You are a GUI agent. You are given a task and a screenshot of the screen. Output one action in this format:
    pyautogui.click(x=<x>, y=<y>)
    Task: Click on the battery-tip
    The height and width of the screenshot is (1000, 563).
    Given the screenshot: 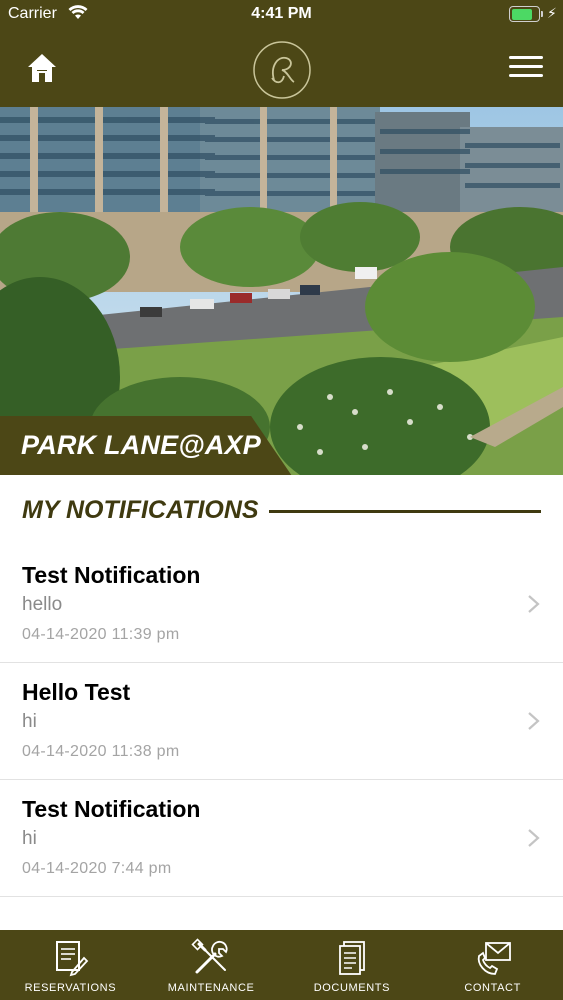 What is the action you would take?
    pyautogui.click(x=542, y=14)
    